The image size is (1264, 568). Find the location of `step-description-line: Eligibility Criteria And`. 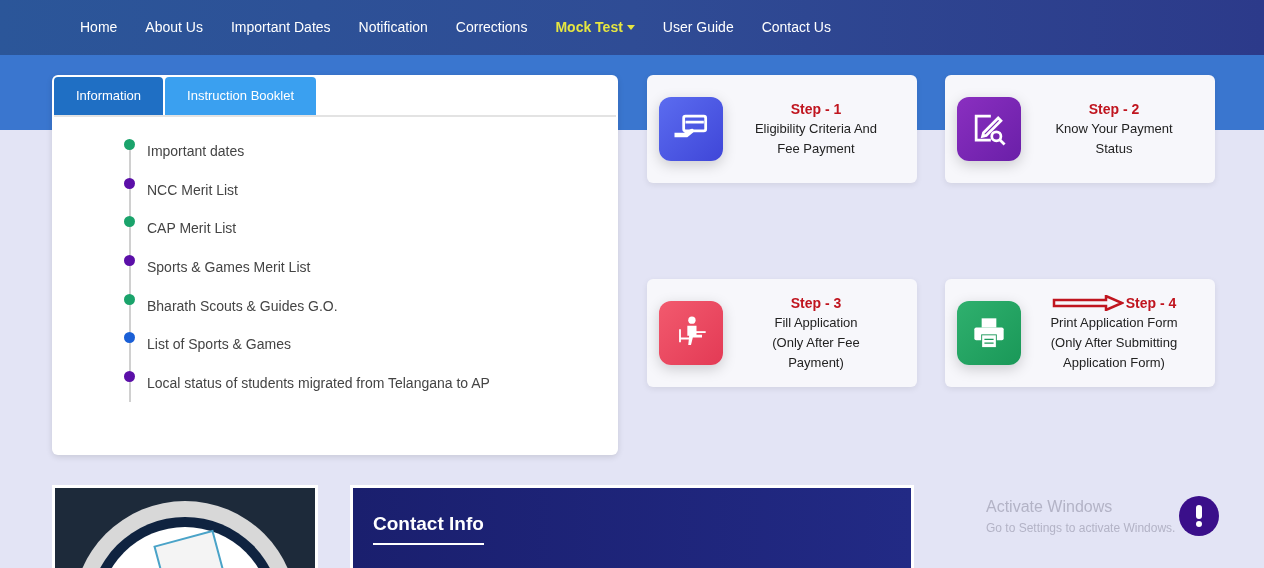

step-description-line: Eligibility Criteria And is located at coordinates (816, 129).